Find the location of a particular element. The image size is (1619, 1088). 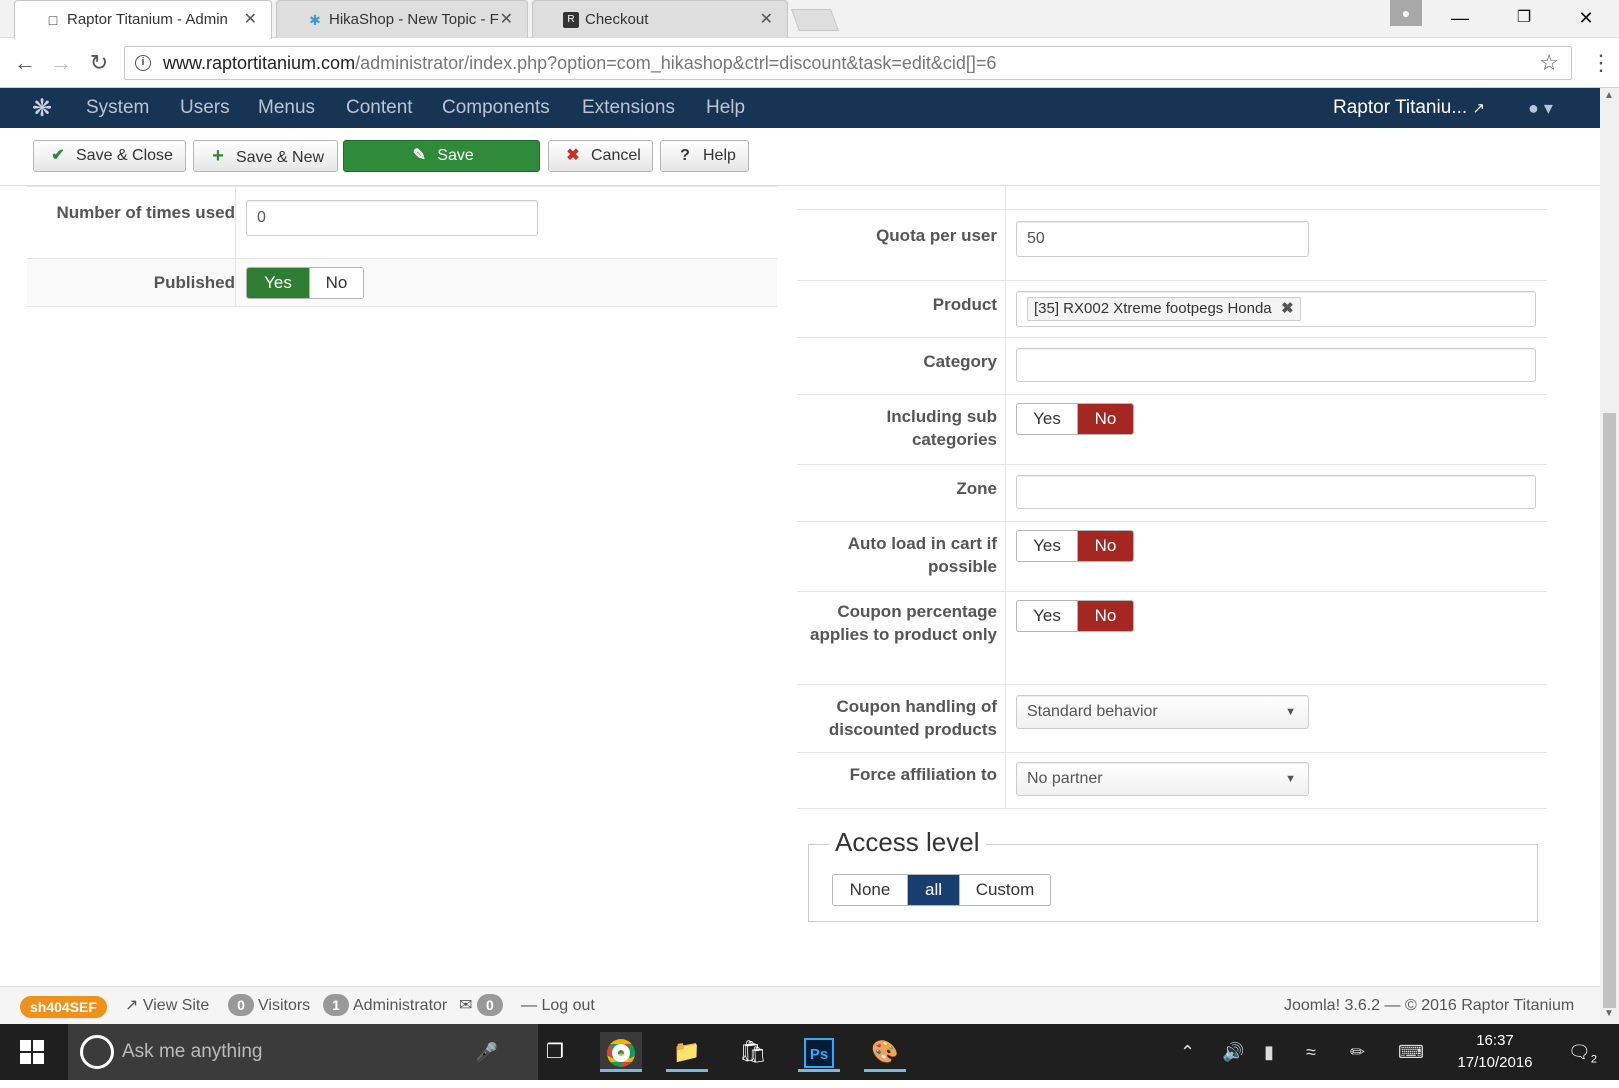

messages-indicator: ✉ 0 is located at coordinates (483, 1006).